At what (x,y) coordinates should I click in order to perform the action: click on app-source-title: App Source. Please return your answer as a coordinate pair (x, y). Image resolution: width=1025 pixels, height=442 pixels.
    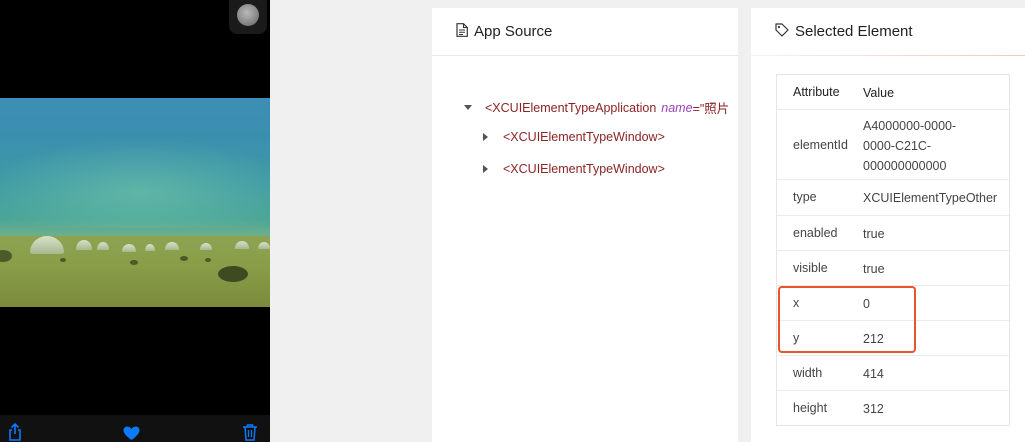
    Looking at the image, I should click on (513, 31).